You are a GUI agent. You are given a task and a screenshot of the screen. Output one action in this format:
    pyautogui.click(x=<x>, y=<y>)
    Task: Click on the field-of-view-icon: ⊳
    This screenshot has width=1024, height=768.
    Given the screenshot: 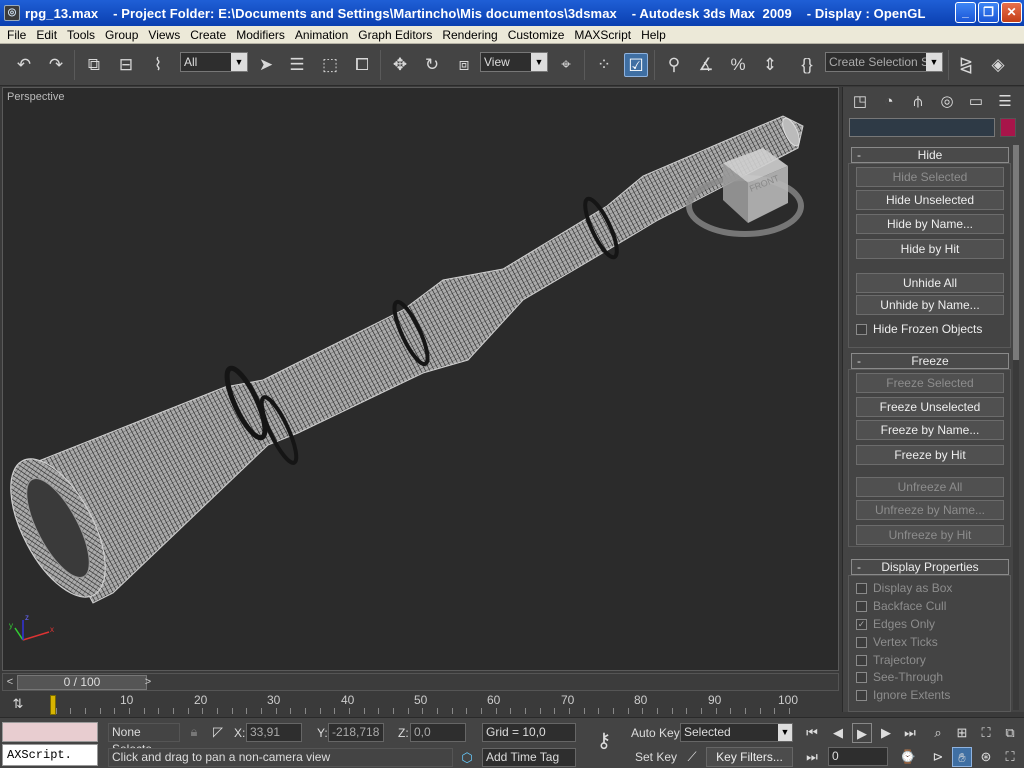 What is the action you would take?
    pyautogui.click(x=938, y=757)
    